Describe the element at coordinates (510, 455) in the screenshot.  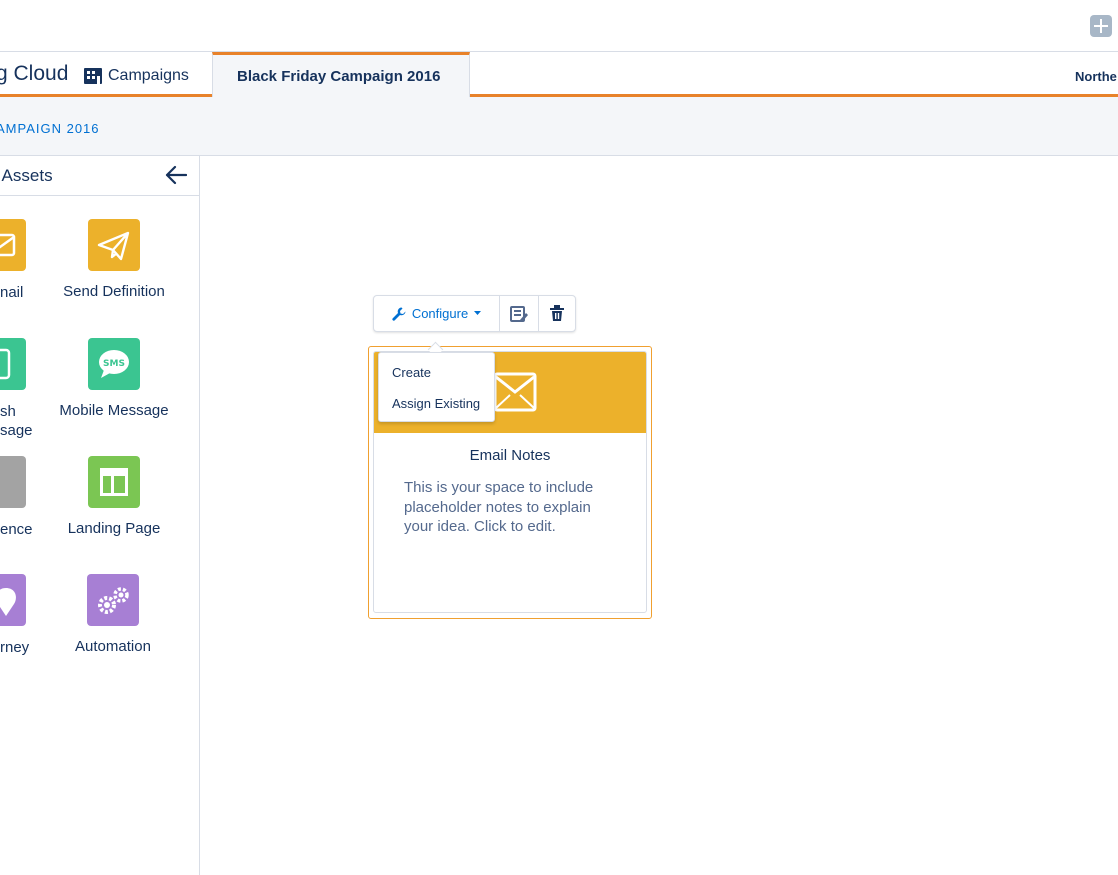
I see `card-title: Email Notes` at that location.